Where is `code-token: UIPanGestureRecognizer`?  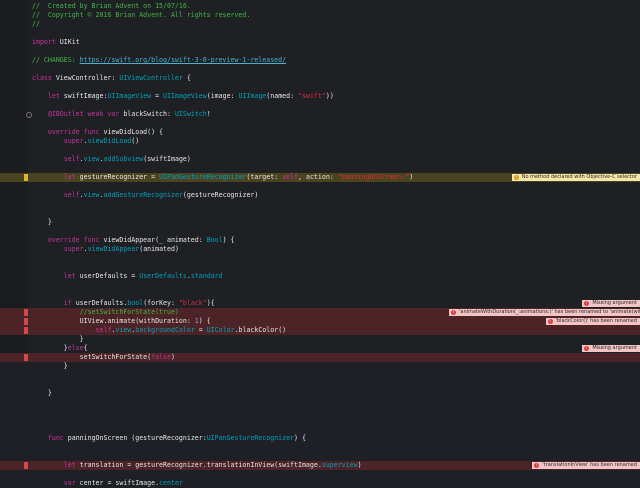
code-token: UIPanGestureRecognizer is located at coordinates (250, 438).